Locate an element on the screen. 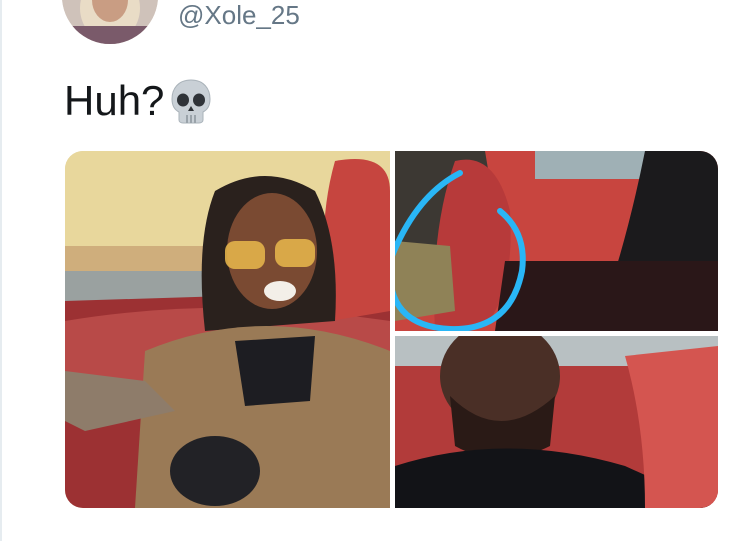 The height and width of the screenshot is (541, 756). avatar is located at coordinates (110, 22).